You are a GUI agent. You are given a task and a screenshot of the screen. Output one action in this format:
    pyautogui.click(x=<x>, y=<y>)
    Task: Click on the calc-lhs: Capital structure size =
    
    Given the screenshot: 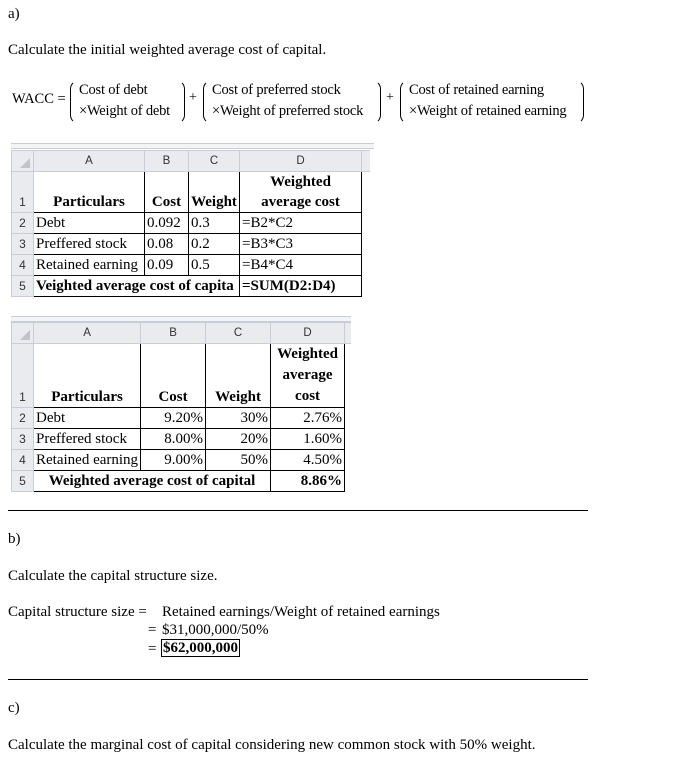 What is the action you would take?
    pyautogui.click(x=77, y=612)
    